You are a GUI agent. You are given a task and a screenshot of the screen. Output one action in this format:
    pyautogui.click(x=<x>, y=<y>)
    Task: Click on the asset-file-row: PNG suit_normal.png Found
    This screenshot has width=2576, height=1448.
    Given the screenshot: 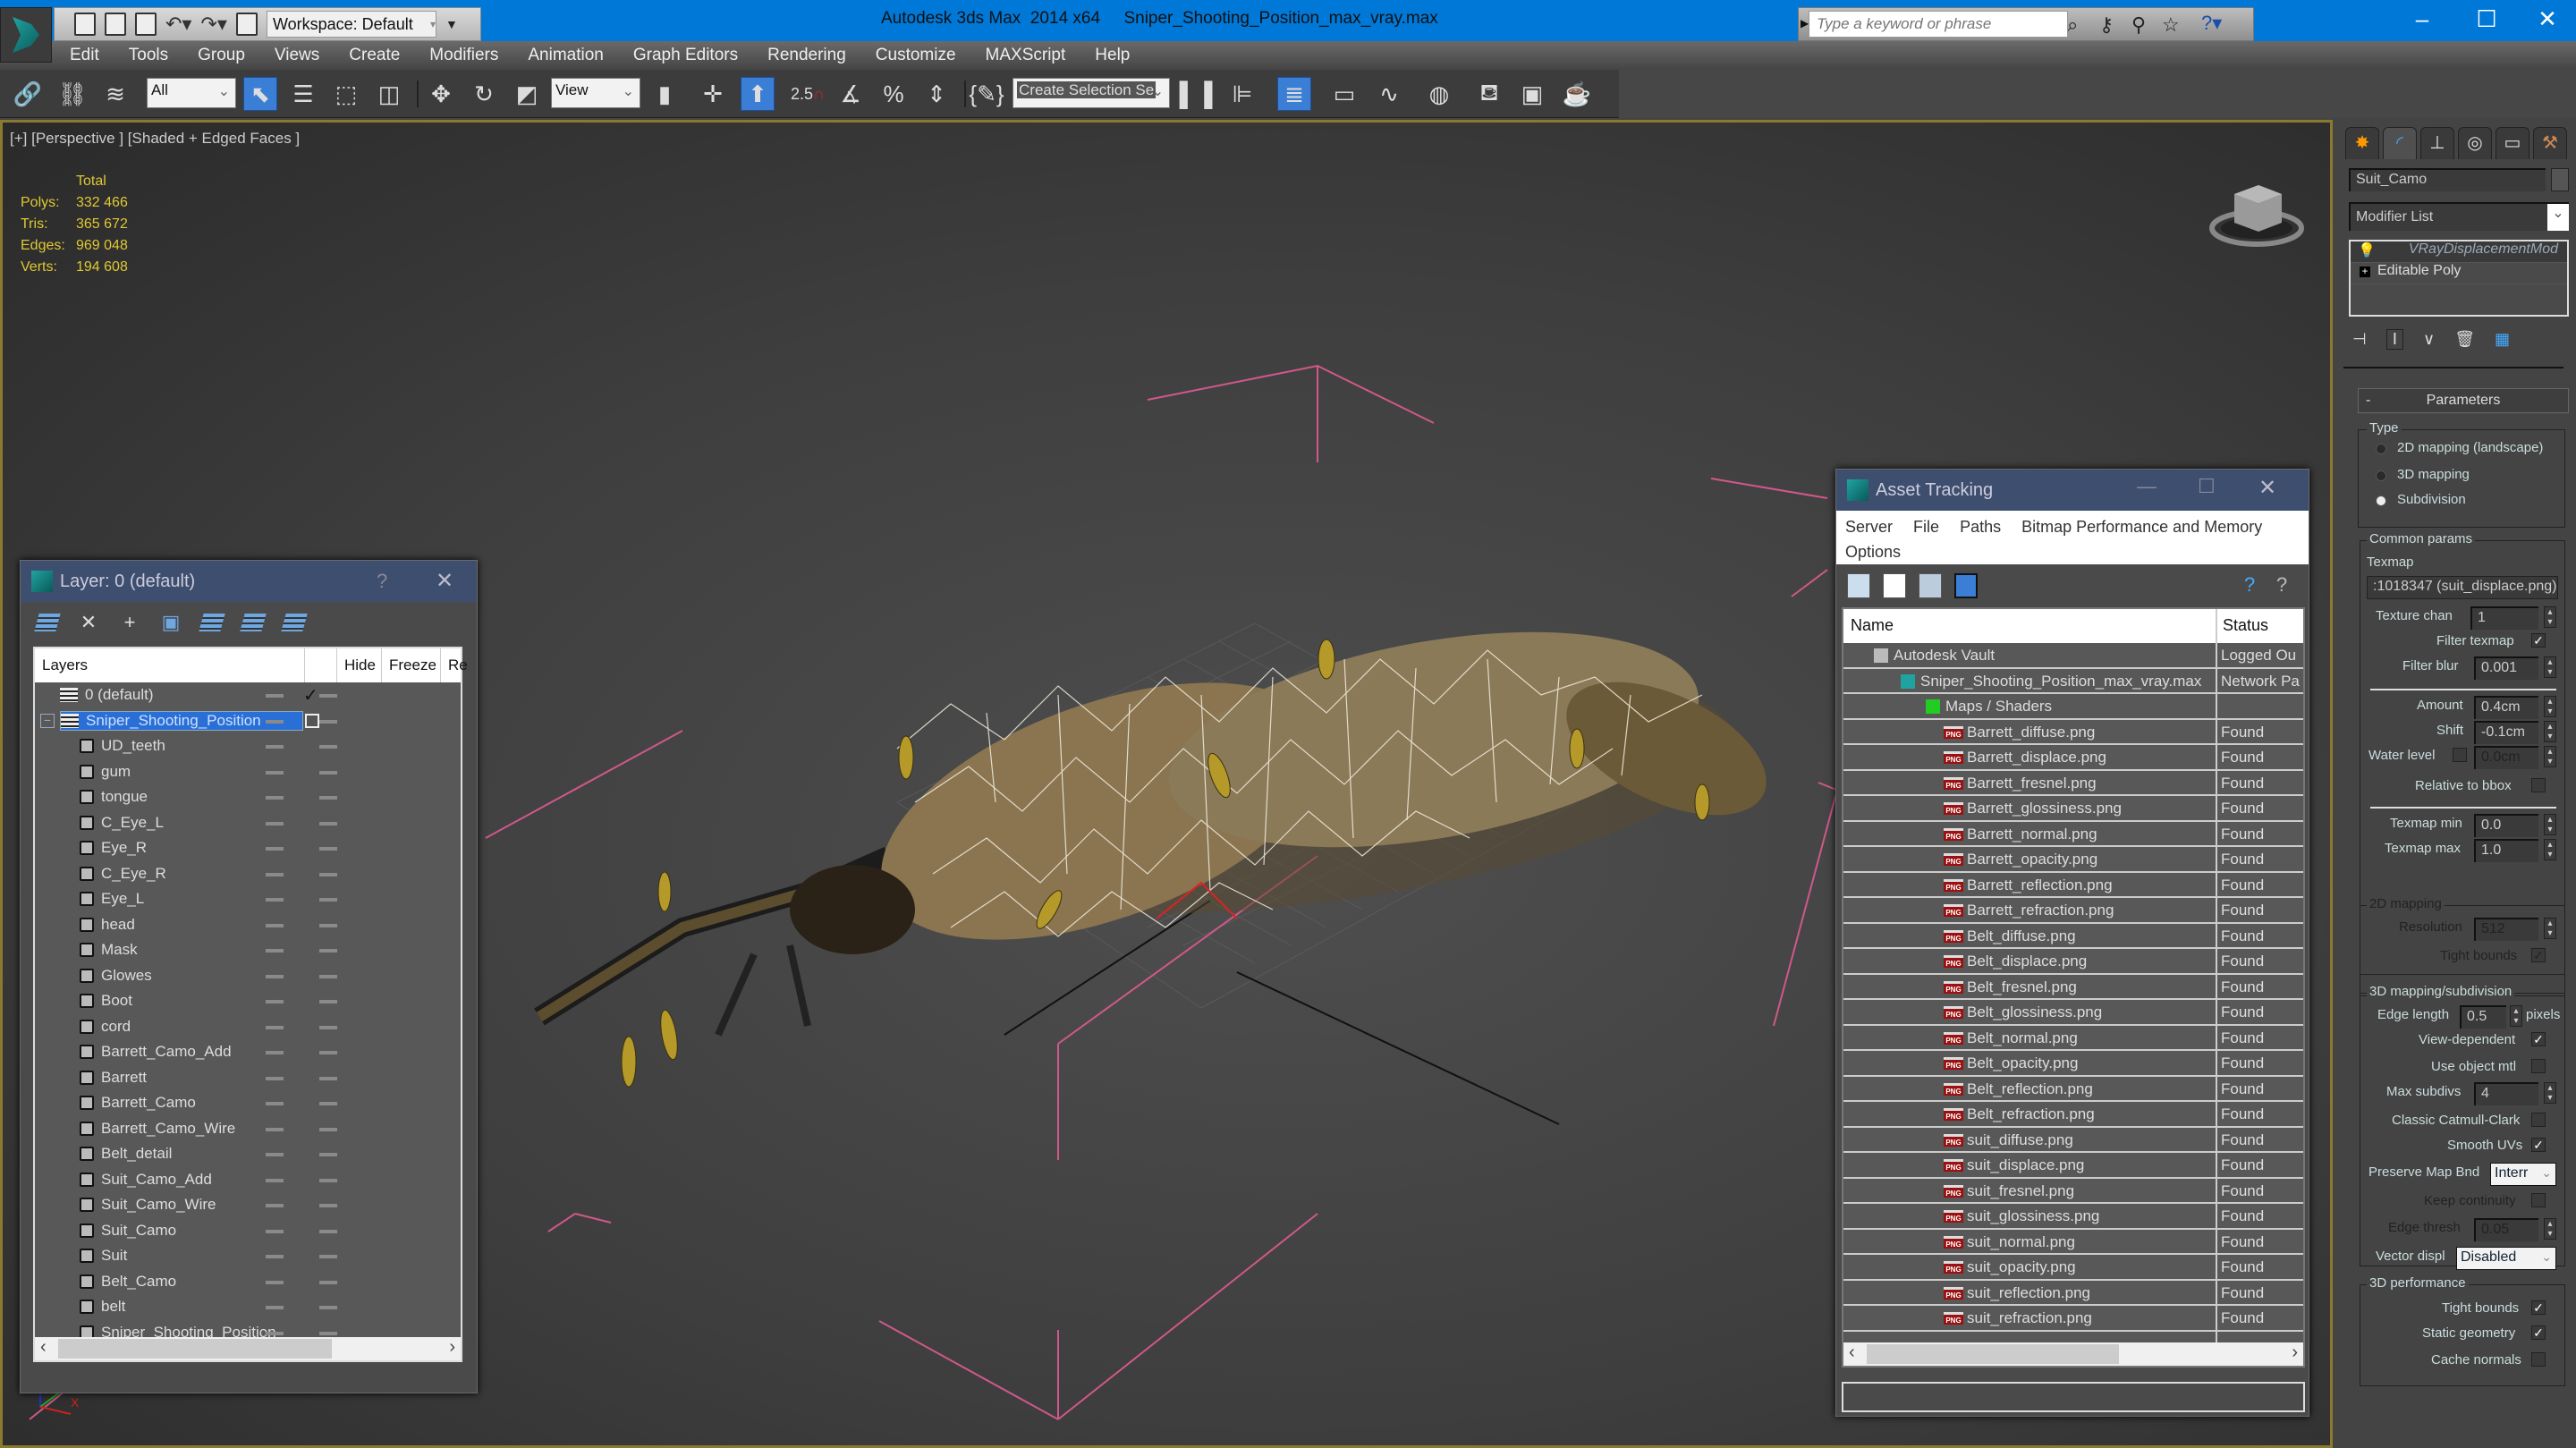 What is the action you would take?
    pyautogui.click(x=2073, y=1242)
    